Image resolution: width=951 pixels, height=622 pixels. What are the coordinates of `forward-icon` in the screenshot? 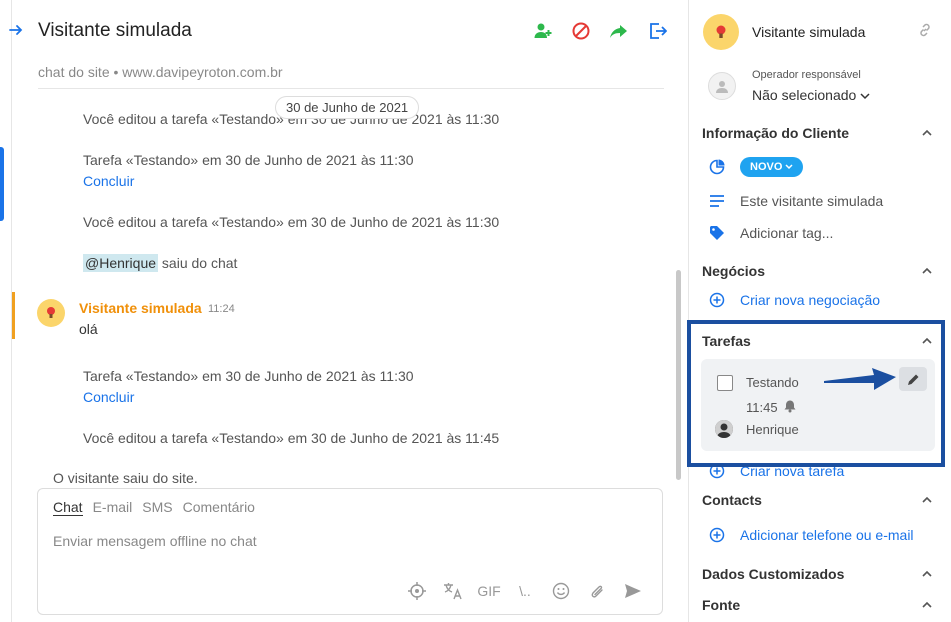 It's located at (619, 31).